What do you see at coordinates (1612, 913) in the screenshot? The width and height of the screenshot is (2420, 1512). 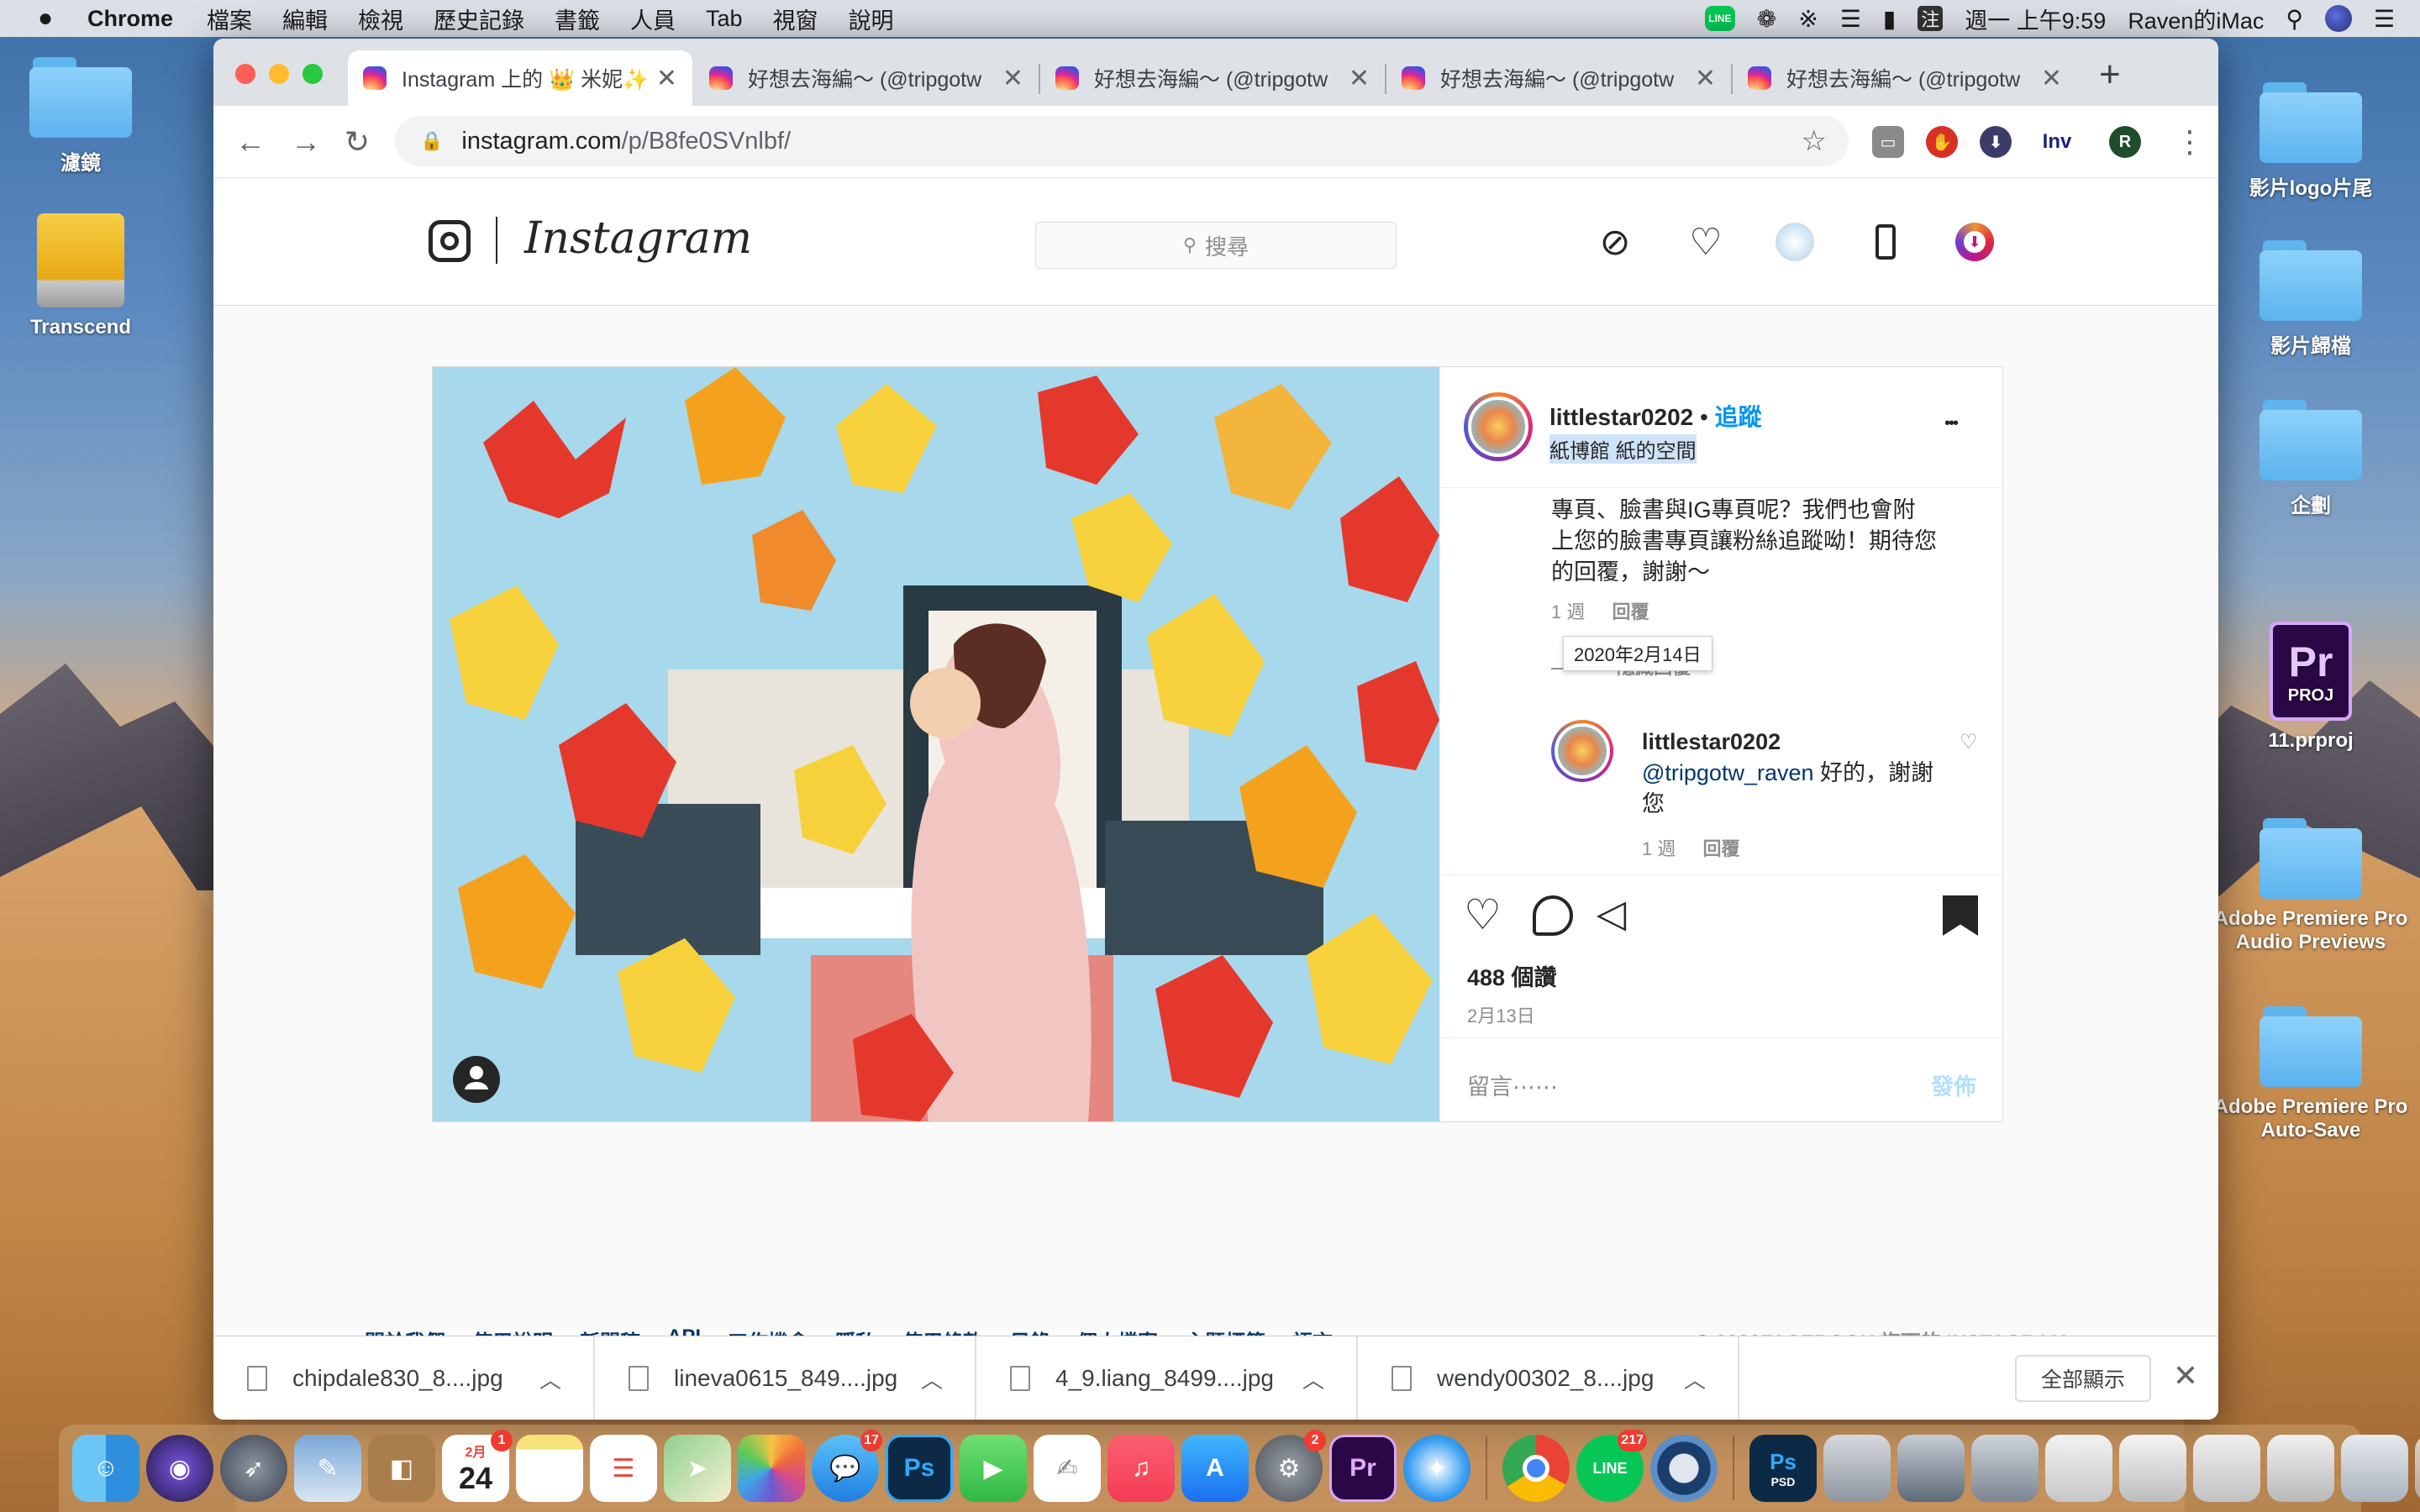 I see `share-paper-plane-icon: ◁` at bounding box center [1612, 913].